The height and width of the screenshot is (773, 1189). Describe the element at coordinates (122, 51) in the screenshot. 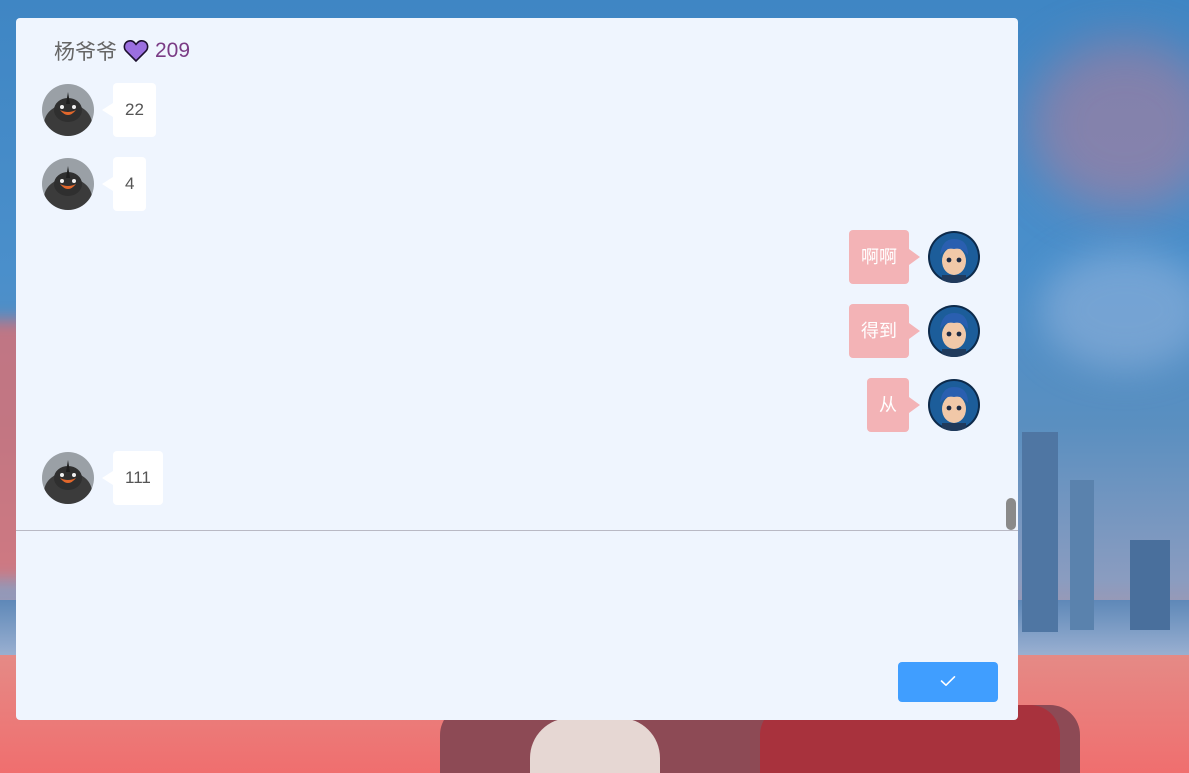

I see `chat-header: 杨爷爷 209` at that location.